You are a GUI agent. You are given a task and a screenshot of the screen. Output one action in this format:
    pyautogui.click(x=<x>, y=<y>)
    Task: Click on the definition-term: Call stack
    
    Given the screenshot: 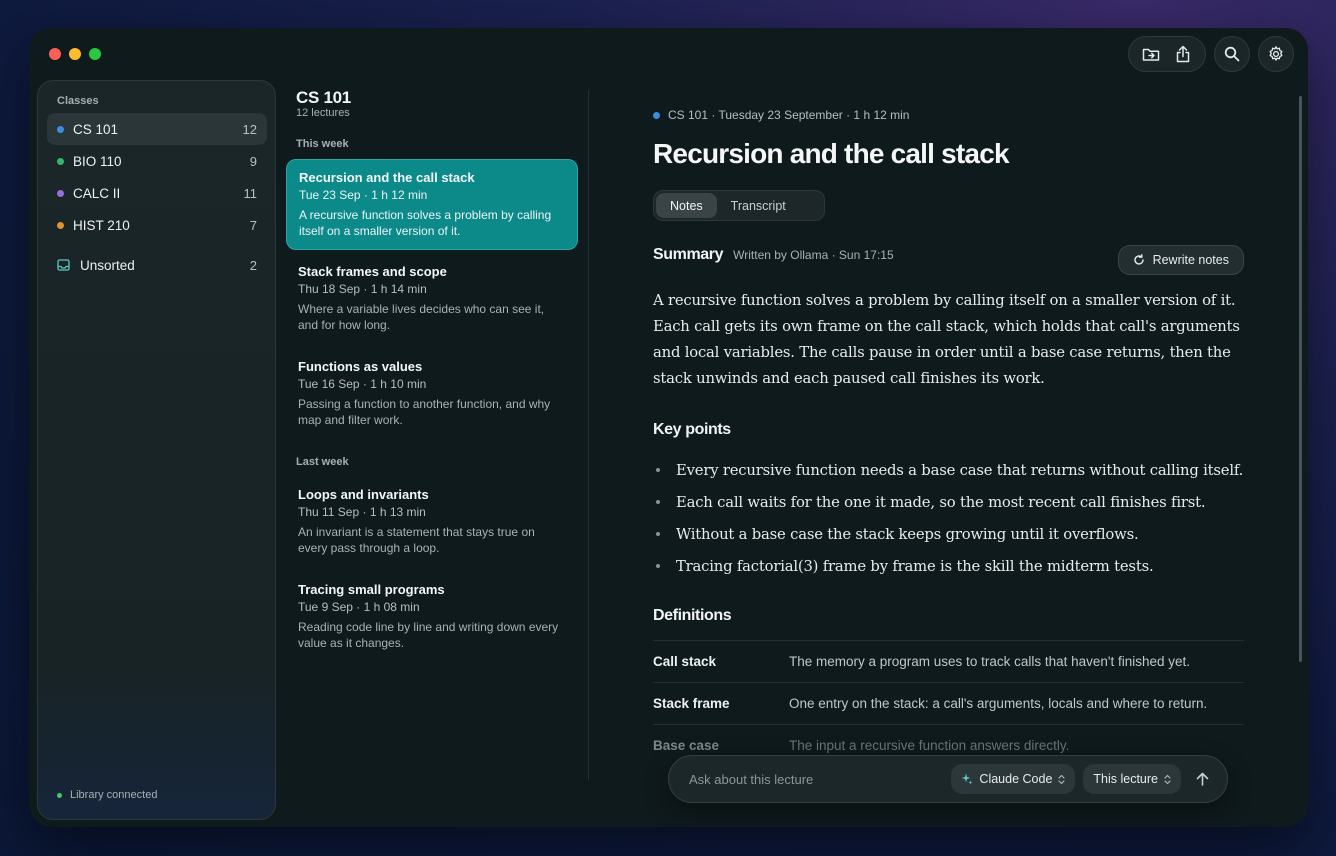 What is the action you would take?
    pyautogui.click(x=685, y=661)
    